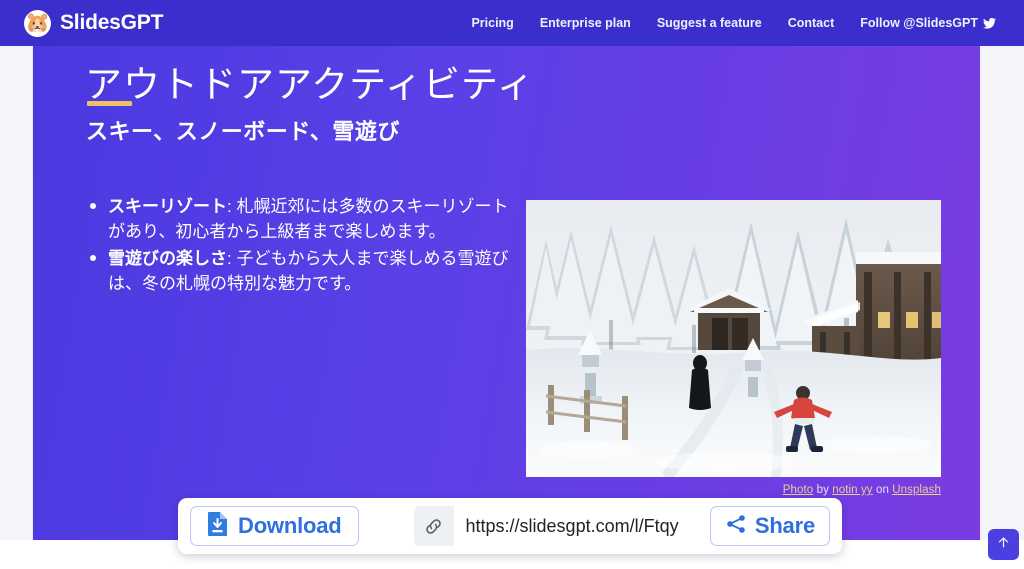 The width and height of the screenshot is (1024, 569). What do you see at coordinates (37, 23) in the screenshot?
I see `hamster-logo-icon: 🐹` at bounding box center [37, 23].